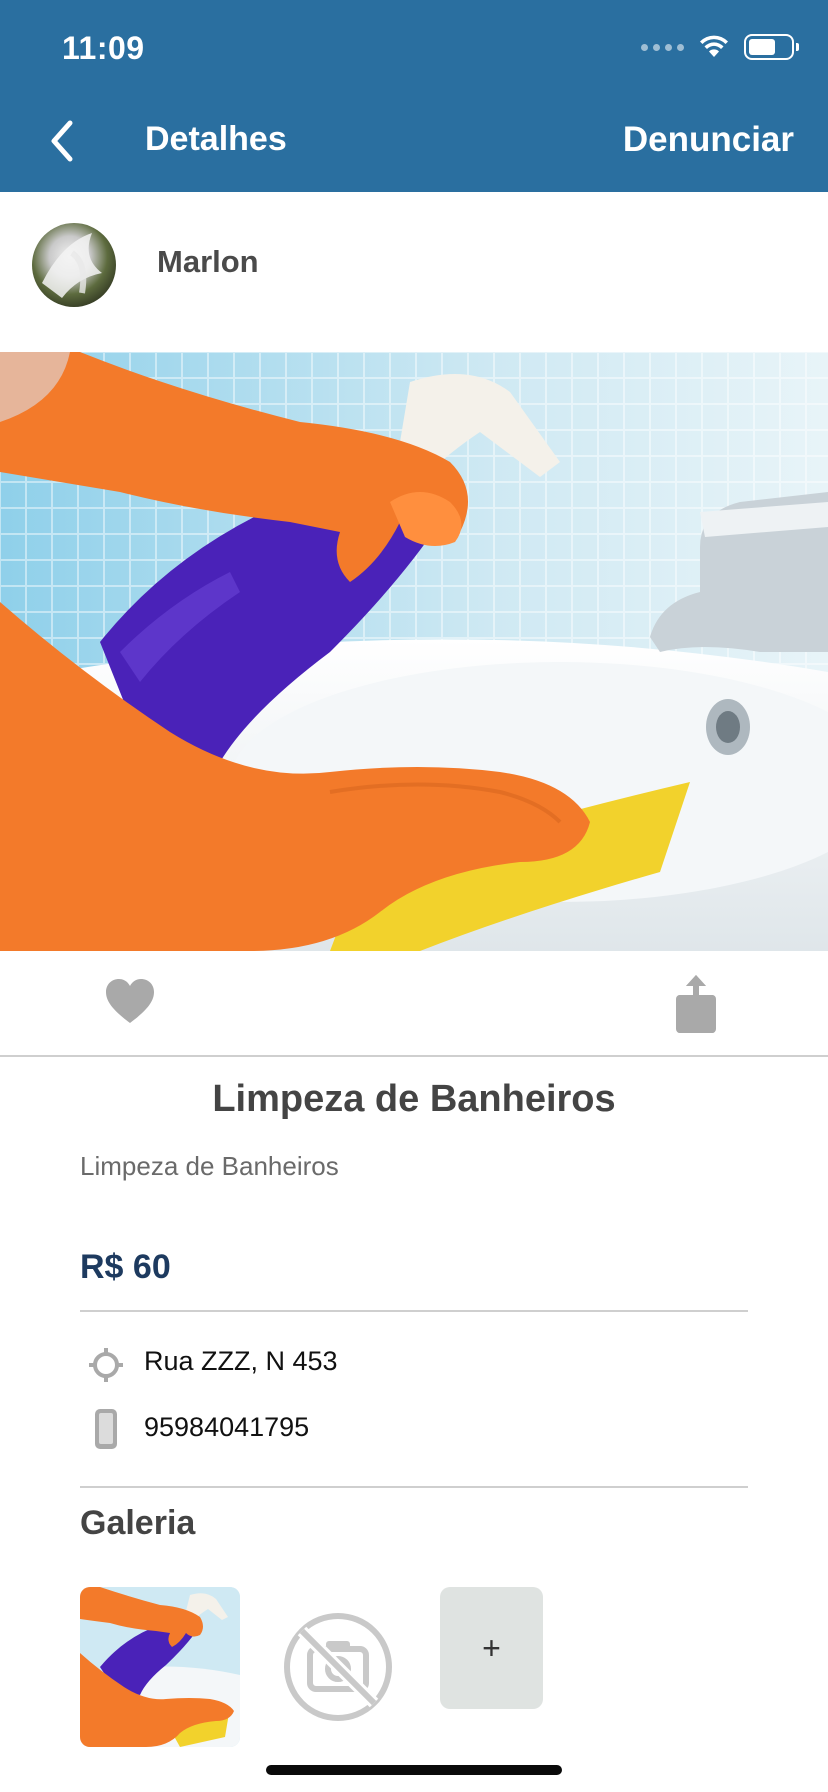 The width and height of the screenshot is (828, 1792). Describe the element at coordinates (414, 1770) in the screenshot. I see `home-indicator` at that location.